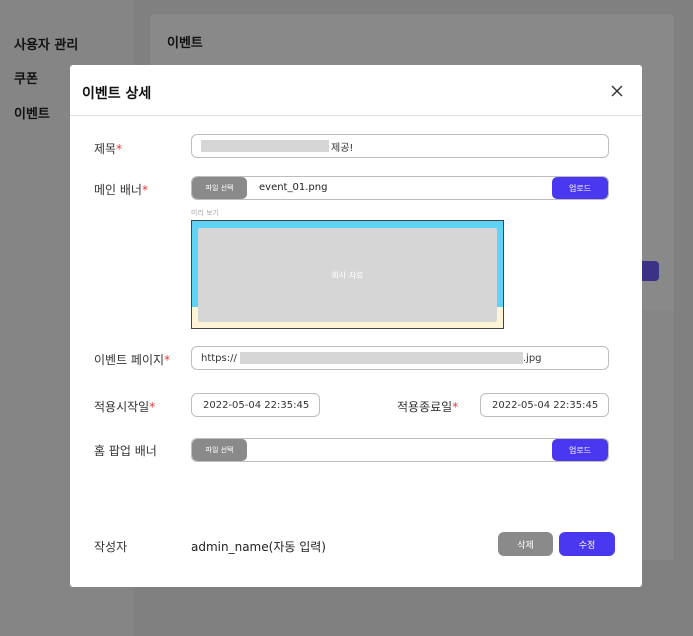  Describe the element at coordinates (400, 146) in the screenshot. I see `title-input: 제공!` at that location.